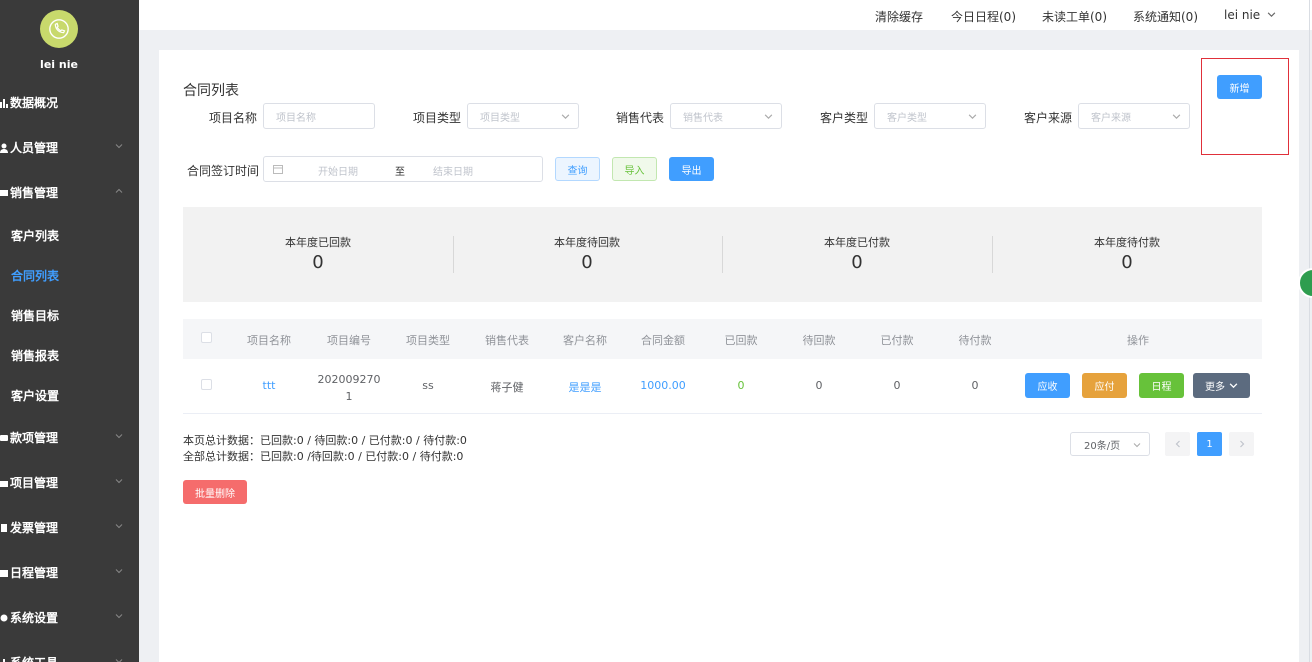 This screenshot has height=662, width=1312. I want to click on sidebar-item-label: 项目管理, so click(34, 483).